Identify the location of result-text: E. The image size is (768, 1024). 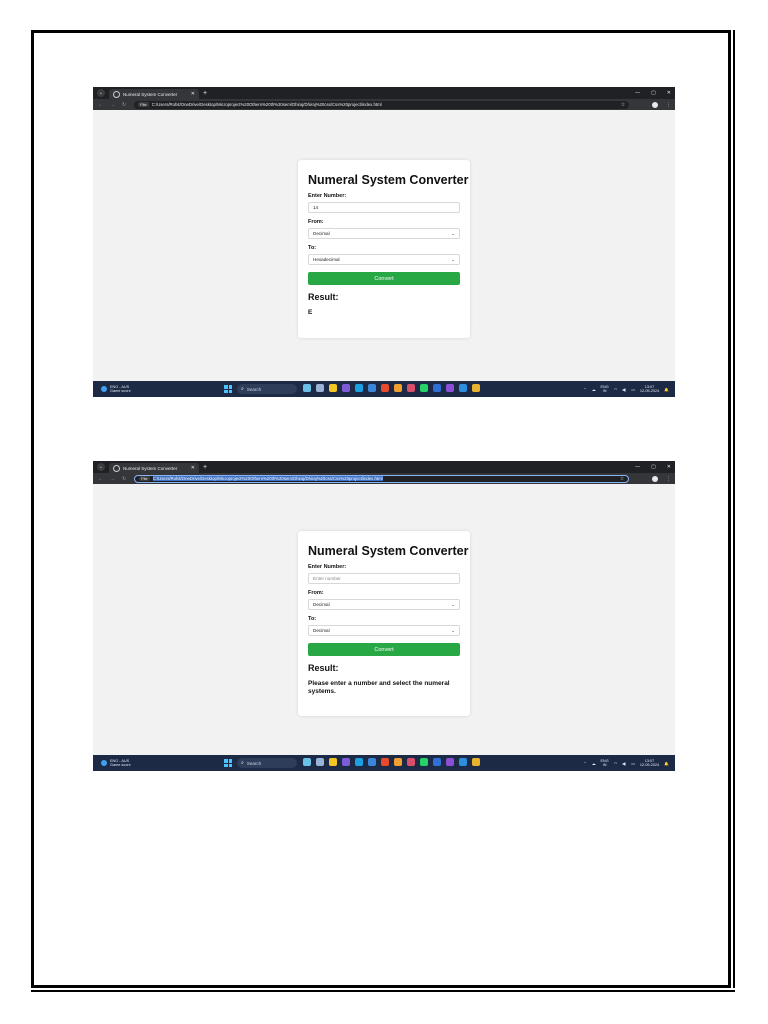
(310, 312).